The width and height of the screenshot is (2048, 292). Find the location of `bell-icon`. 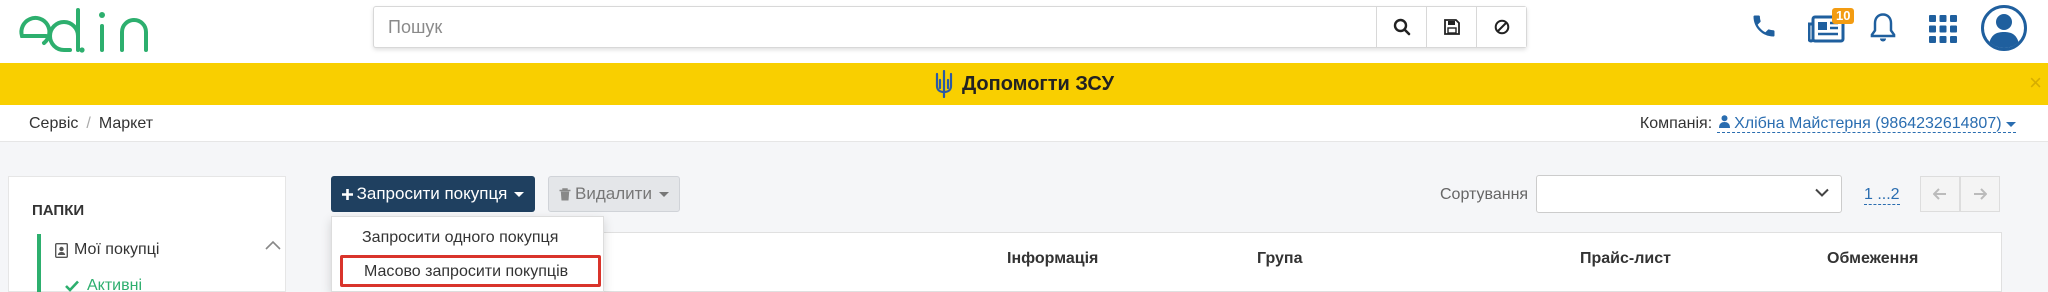

bell-icon is located at coordinates (1883, 27).